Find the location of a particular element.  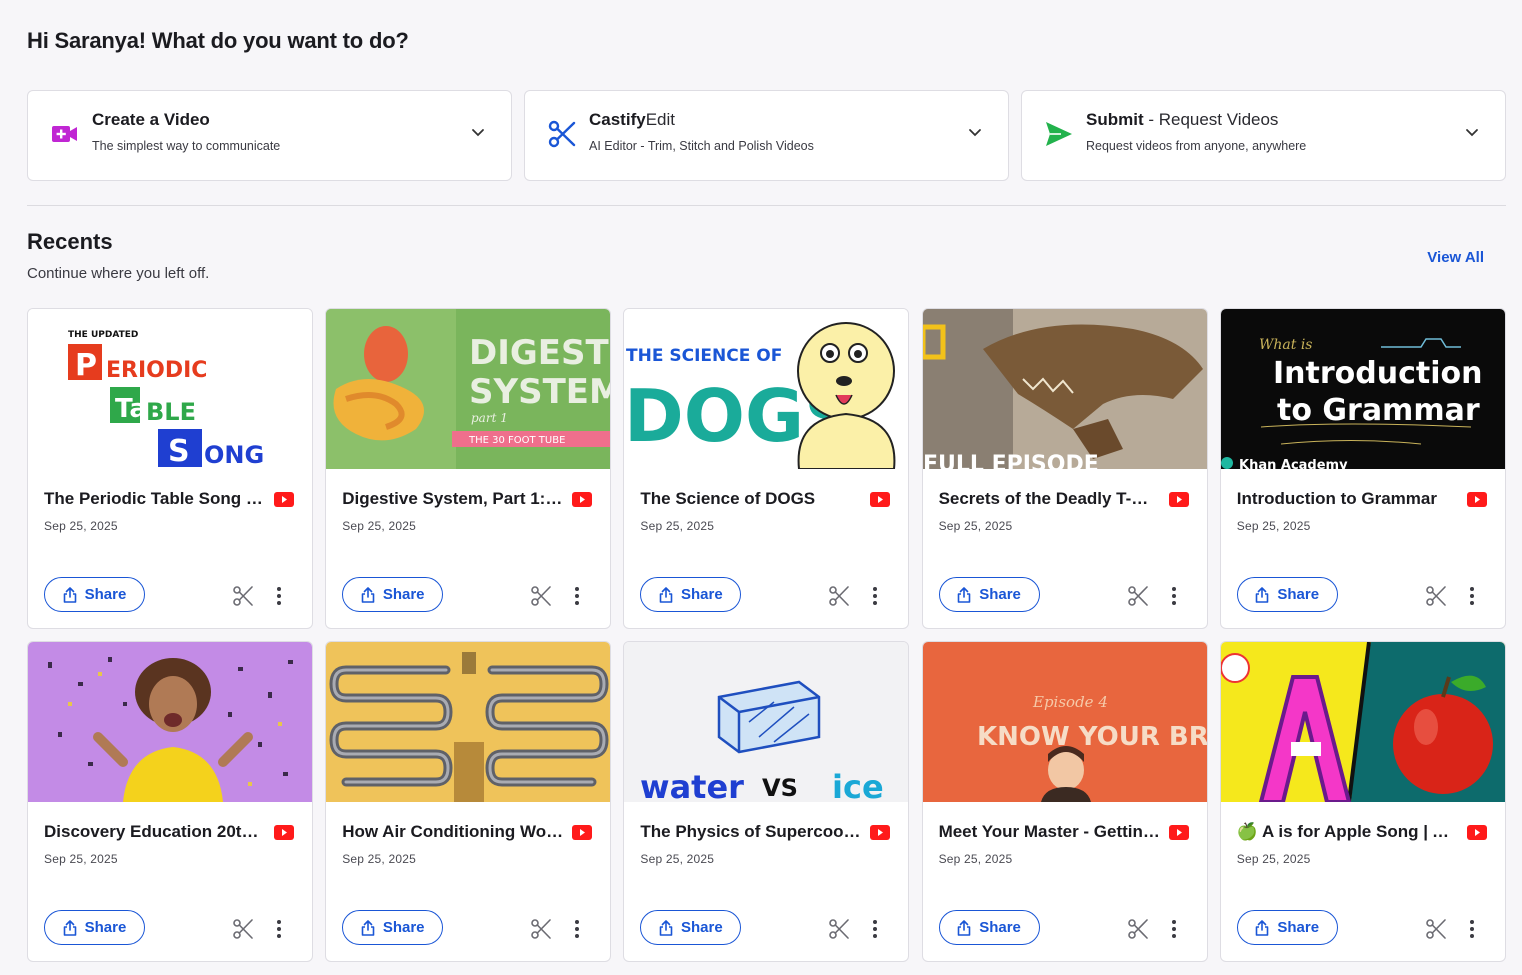

video-title: Discovery Education 20th Anniversary is located at coordinates (155, 832).